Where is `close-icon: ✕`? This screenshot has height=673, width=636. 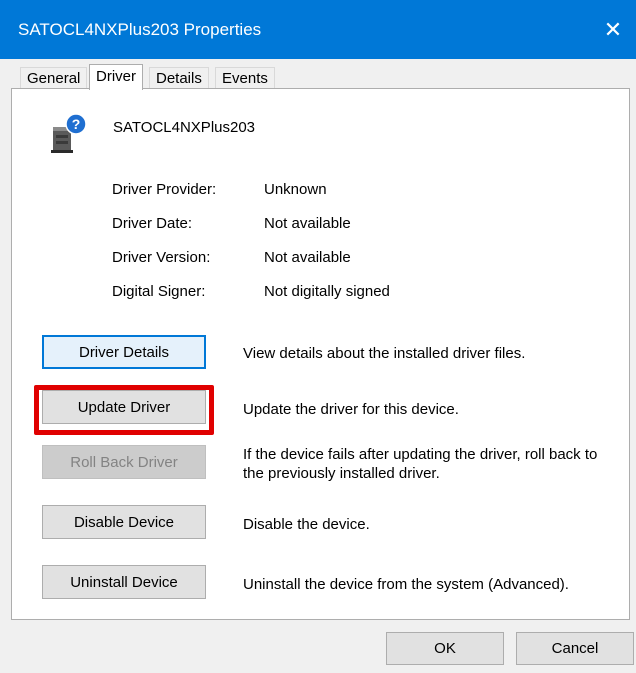 close-icon: ✕ is located at coordinates (613, 29).